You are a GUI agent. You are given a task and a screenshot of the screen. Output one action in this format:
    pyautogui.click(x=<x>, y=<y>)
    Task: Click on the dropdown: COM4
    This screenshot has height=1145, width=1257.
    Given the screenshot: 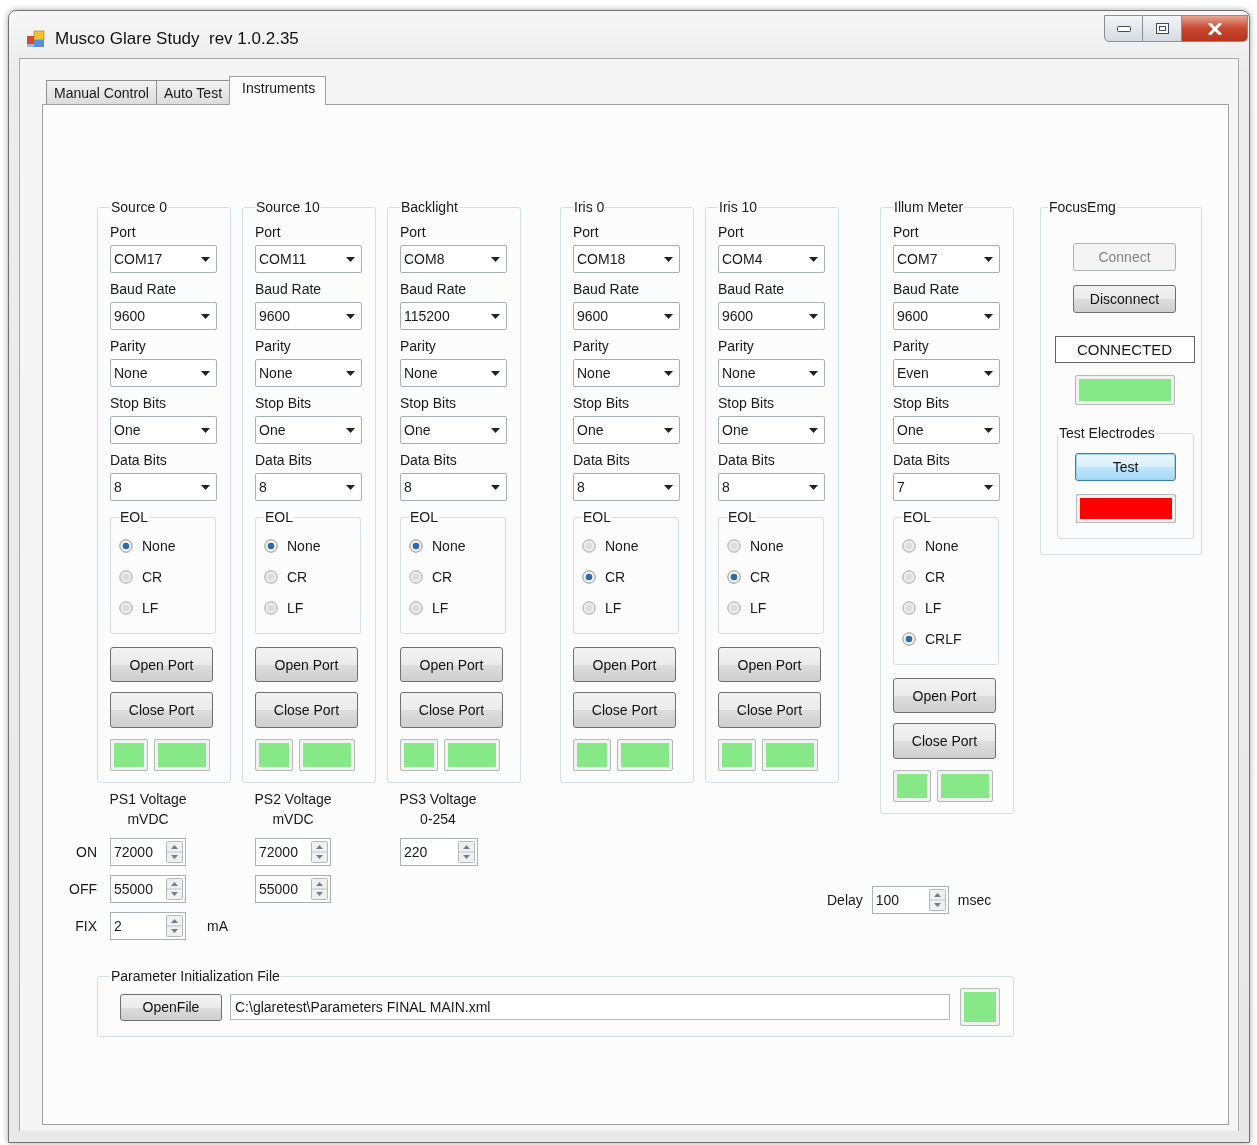 What is the action you would take?
    pyautogui.click(x=771, y=259)
    